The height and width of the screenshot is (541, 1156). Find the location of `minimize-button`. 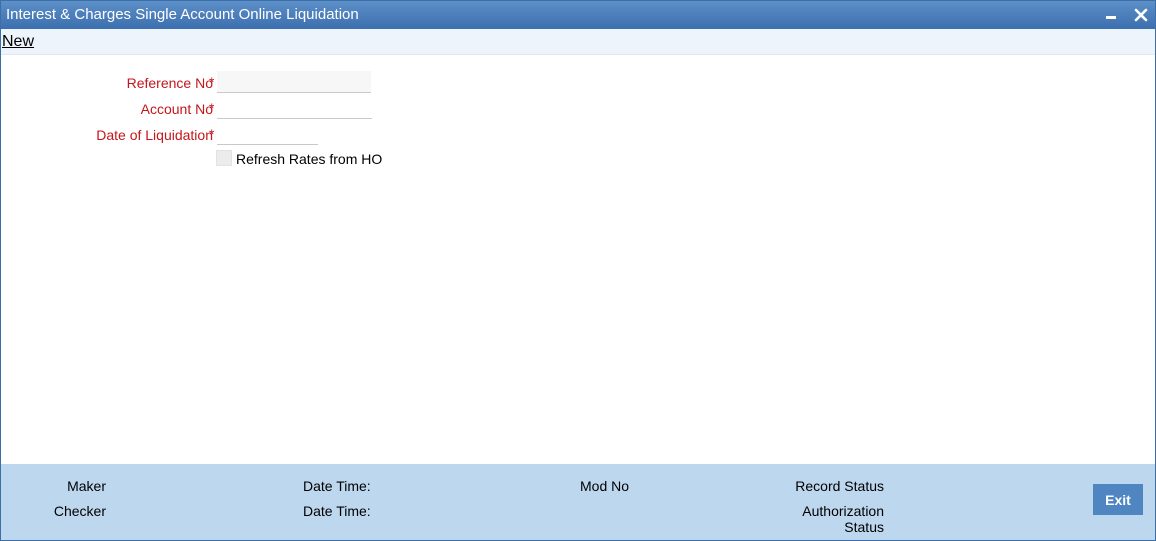

minimize-button is located at coordinates (1111, 15).